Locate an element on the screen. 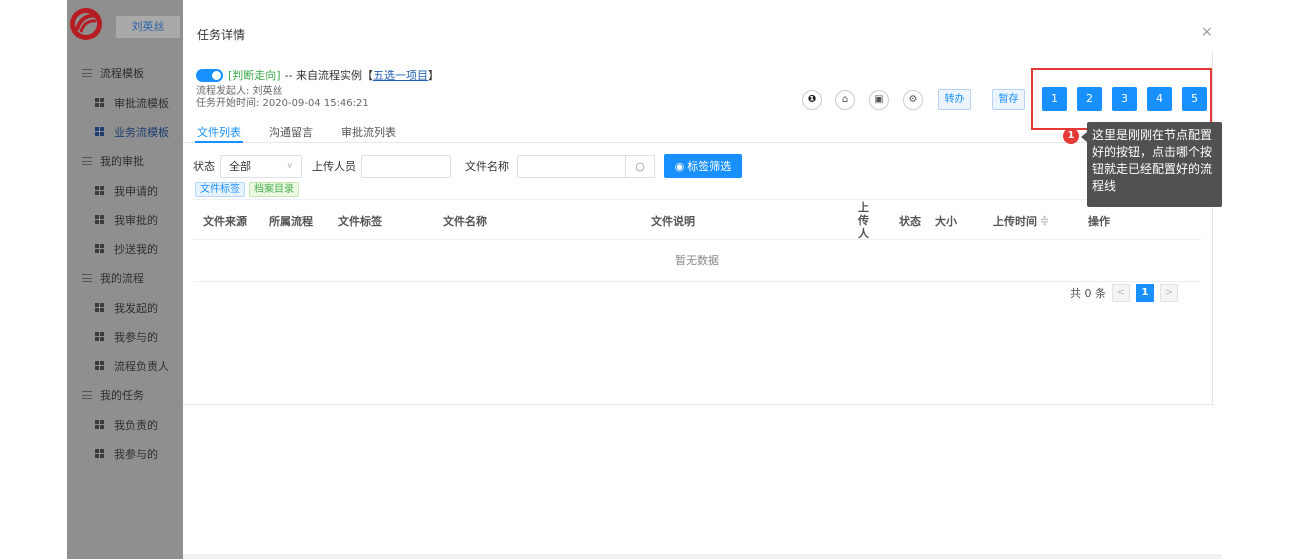  sidebar-label: 流程模板 is located at coordinates (122, 73).